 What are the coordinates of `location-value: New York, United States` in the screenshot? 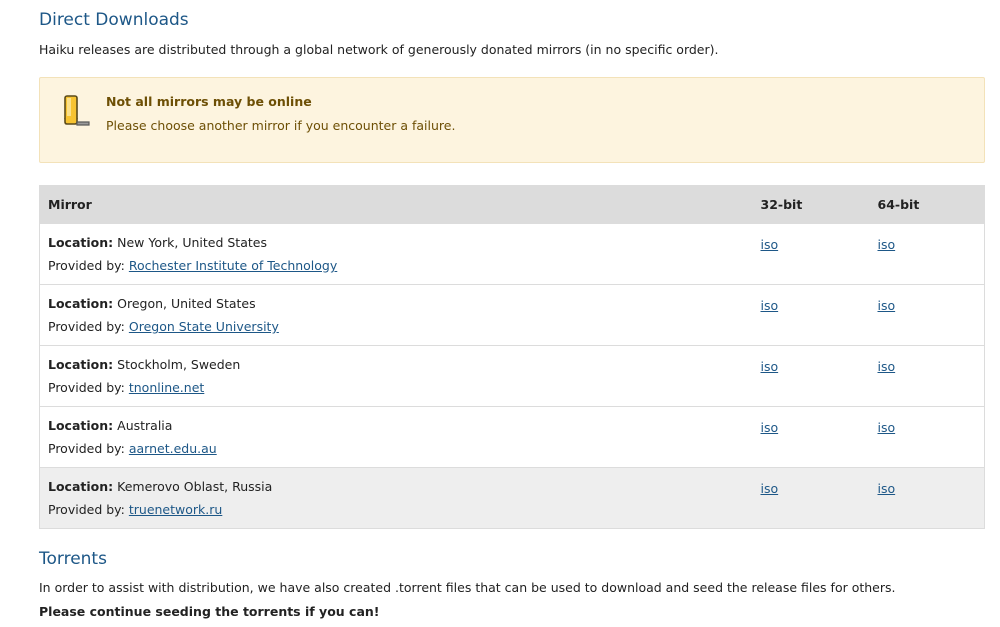 It's located at (192, 242).